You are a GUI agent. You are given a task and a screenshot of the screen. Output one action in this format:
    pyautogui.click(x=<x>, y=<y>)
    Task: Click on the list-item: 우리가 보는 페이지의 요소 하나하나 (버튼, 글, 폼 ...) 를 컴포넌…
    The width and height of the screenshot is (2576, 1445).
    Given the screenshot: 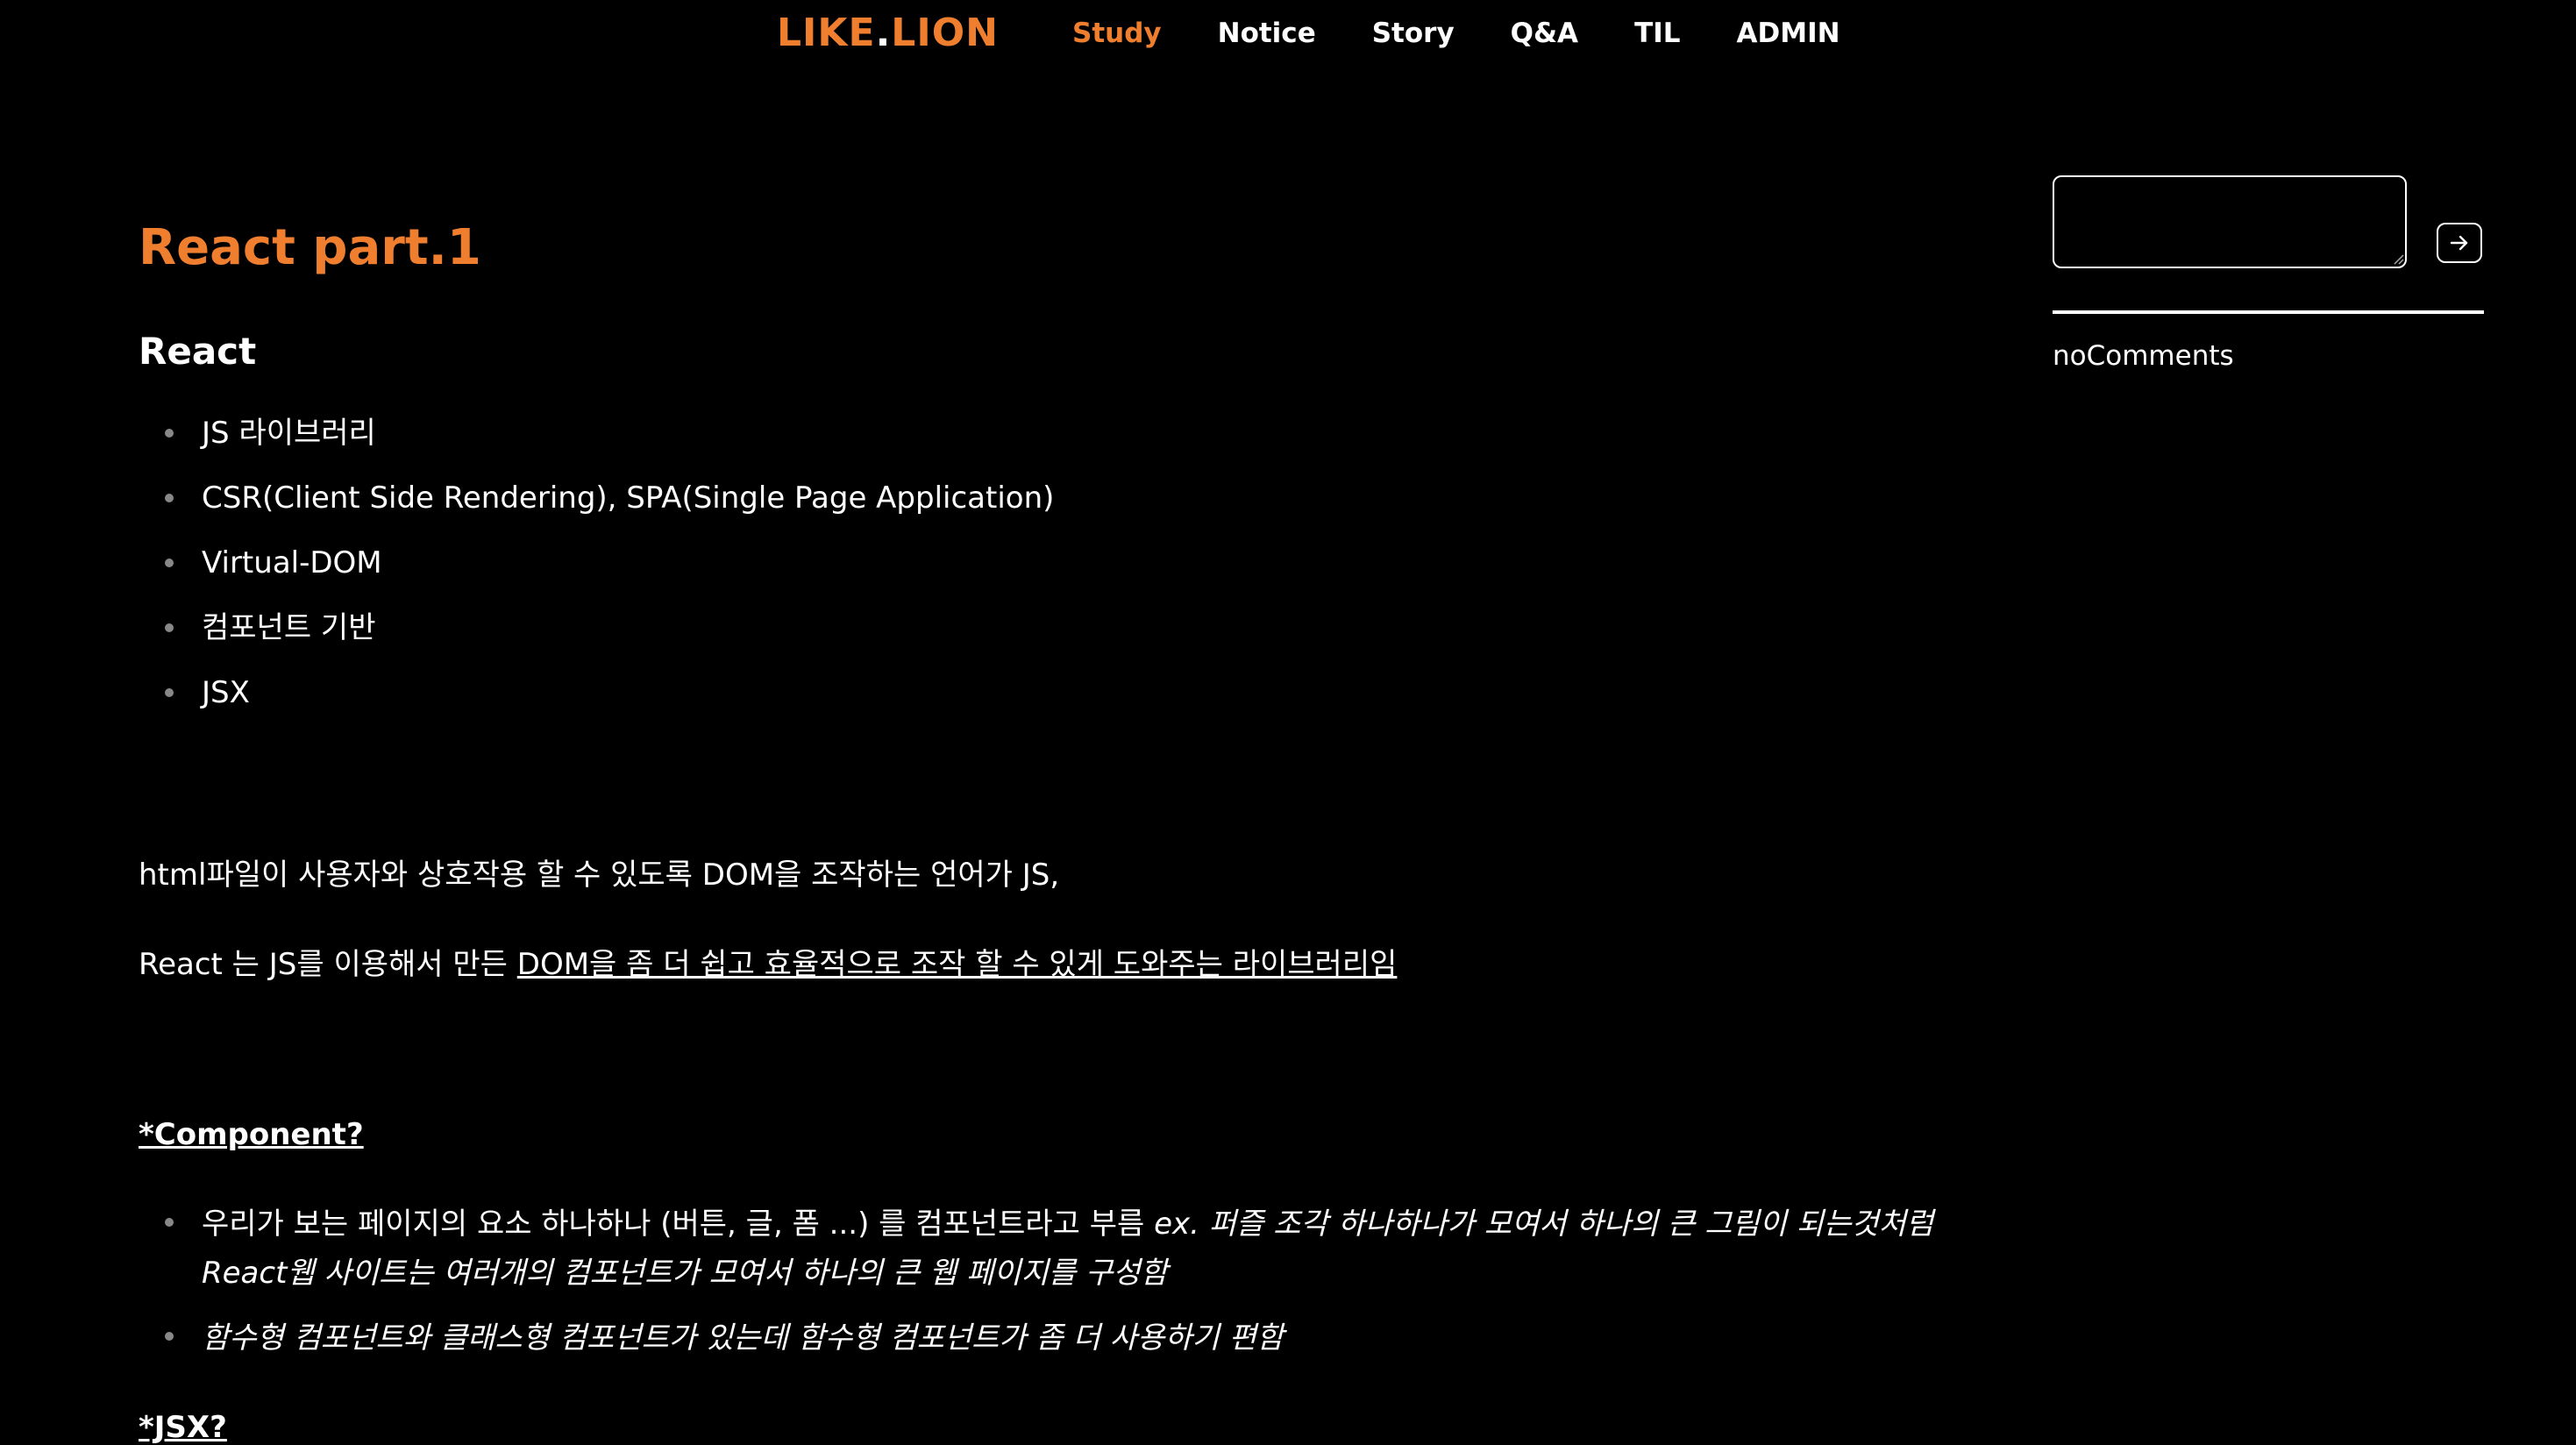 What is the action you would take?
    pyautogui.click(x=1036, y=1248)
    